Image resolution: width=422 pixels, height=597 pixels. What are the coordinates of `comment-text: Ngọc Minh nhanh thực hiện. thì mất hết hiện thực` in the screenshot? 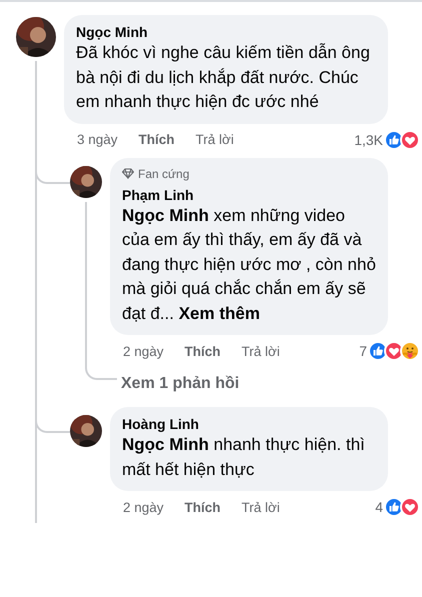 It's located at (244, 457).